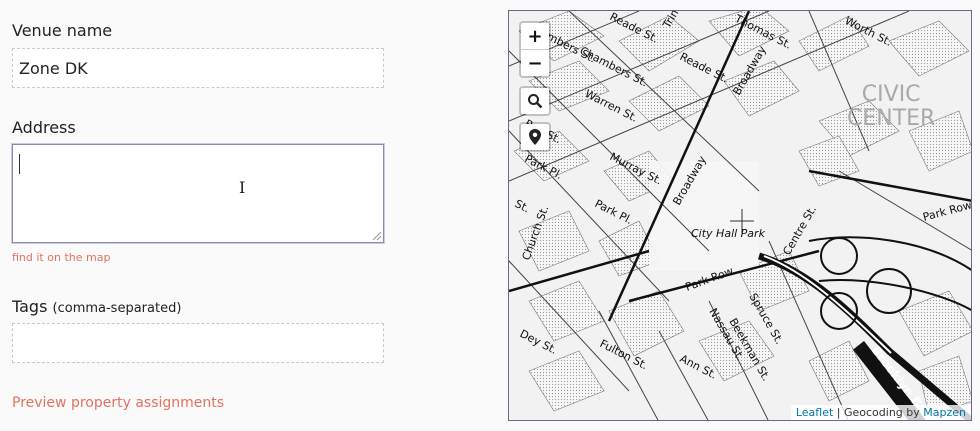 Image resolution: width=980 pixels, height=431 pixels. I want to click on search-control, so click(535, 101).